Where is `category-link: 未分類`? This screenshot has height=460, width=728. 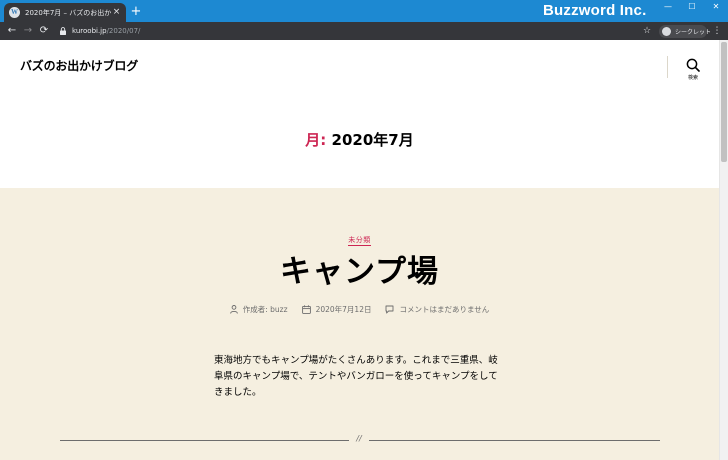 category-link: 未分類 is located at coordinates (359, 241).